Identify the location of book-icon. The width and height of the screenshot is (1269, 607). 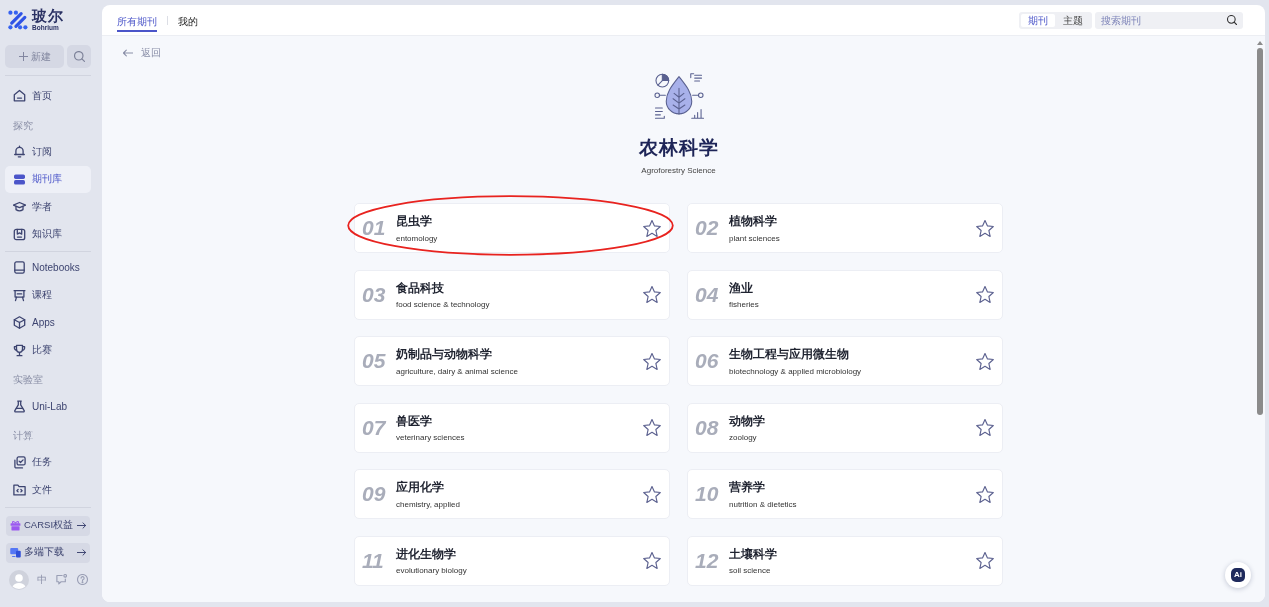
(19, 268).